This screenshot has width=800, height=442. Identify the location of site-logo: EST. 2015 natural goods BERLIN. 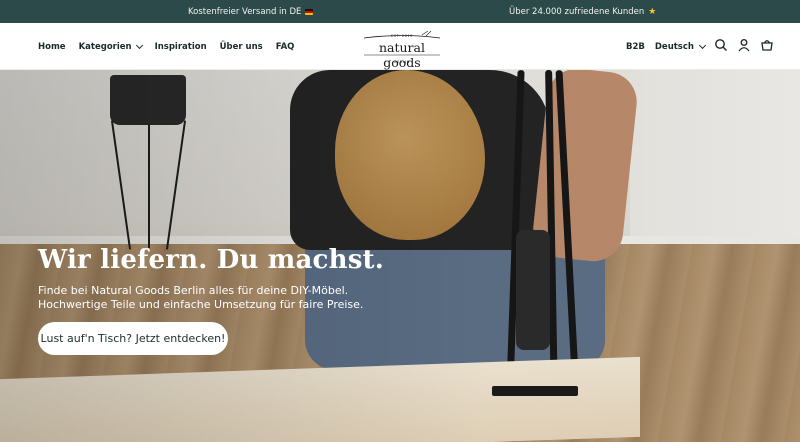
(402, 49).